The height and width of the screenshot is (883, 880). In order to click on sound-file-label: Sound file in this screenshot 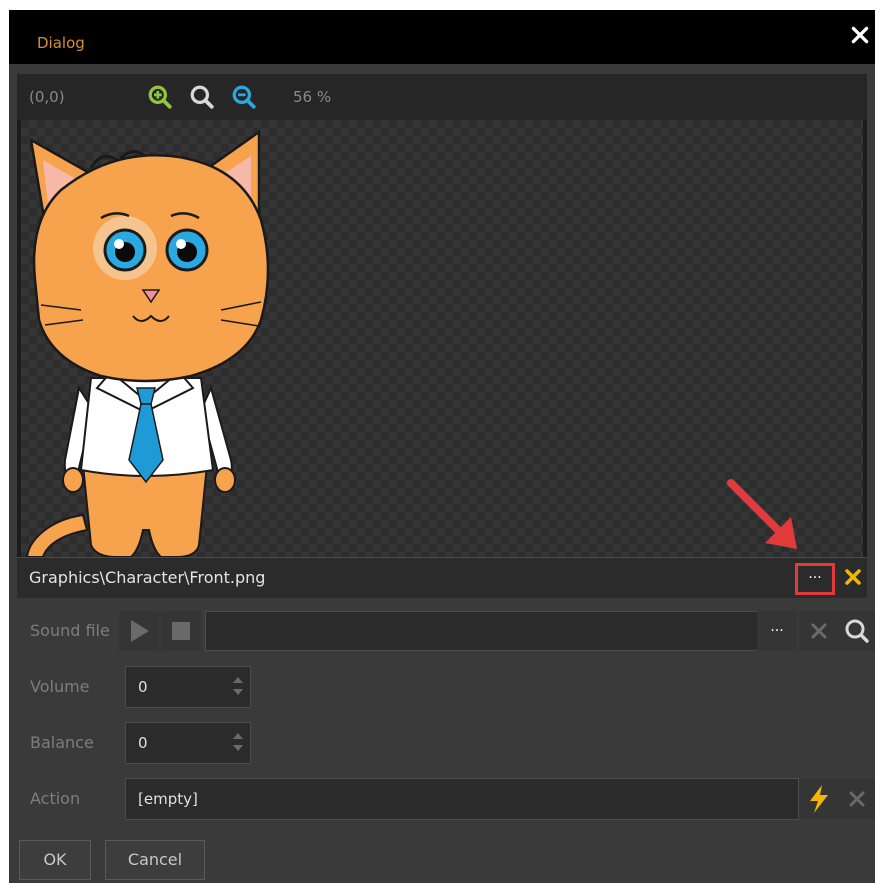, I will do `click(70, 630)`.